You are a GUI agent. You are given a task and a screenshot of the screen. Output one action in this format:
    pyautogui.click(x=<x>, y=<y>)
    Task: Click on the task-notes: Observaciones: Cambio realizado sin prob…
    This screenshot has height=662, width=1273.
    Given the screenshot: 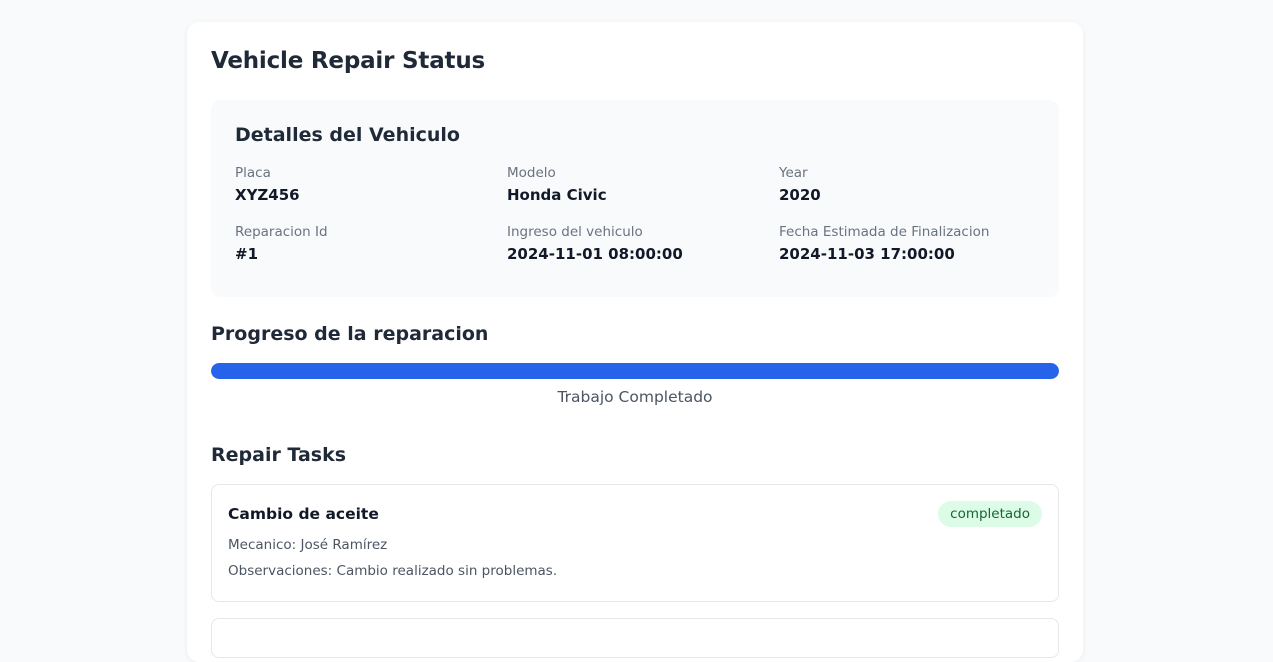 What is the action you would take?
    pyautogui.click(x=393, y=571)
    